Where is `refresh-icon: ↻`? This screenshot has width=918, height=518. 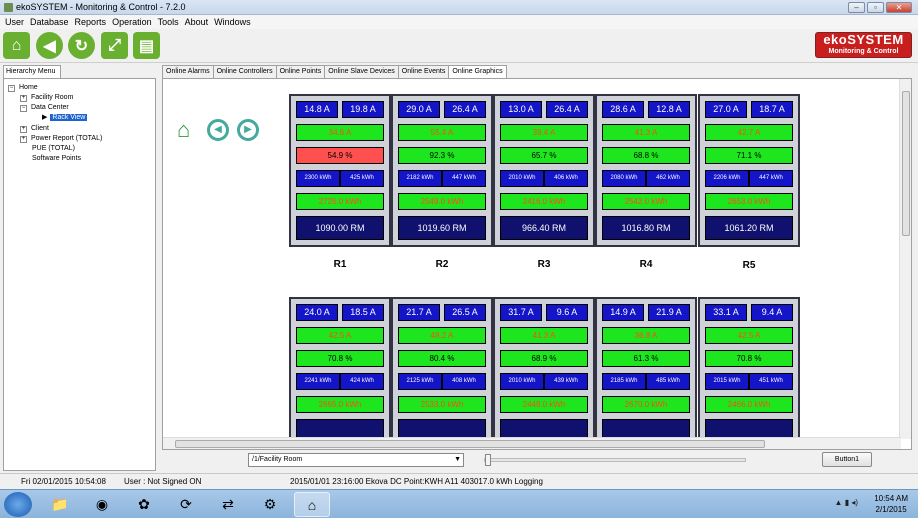 refresh-icon: ↻ is located at coordinates (81, 46).